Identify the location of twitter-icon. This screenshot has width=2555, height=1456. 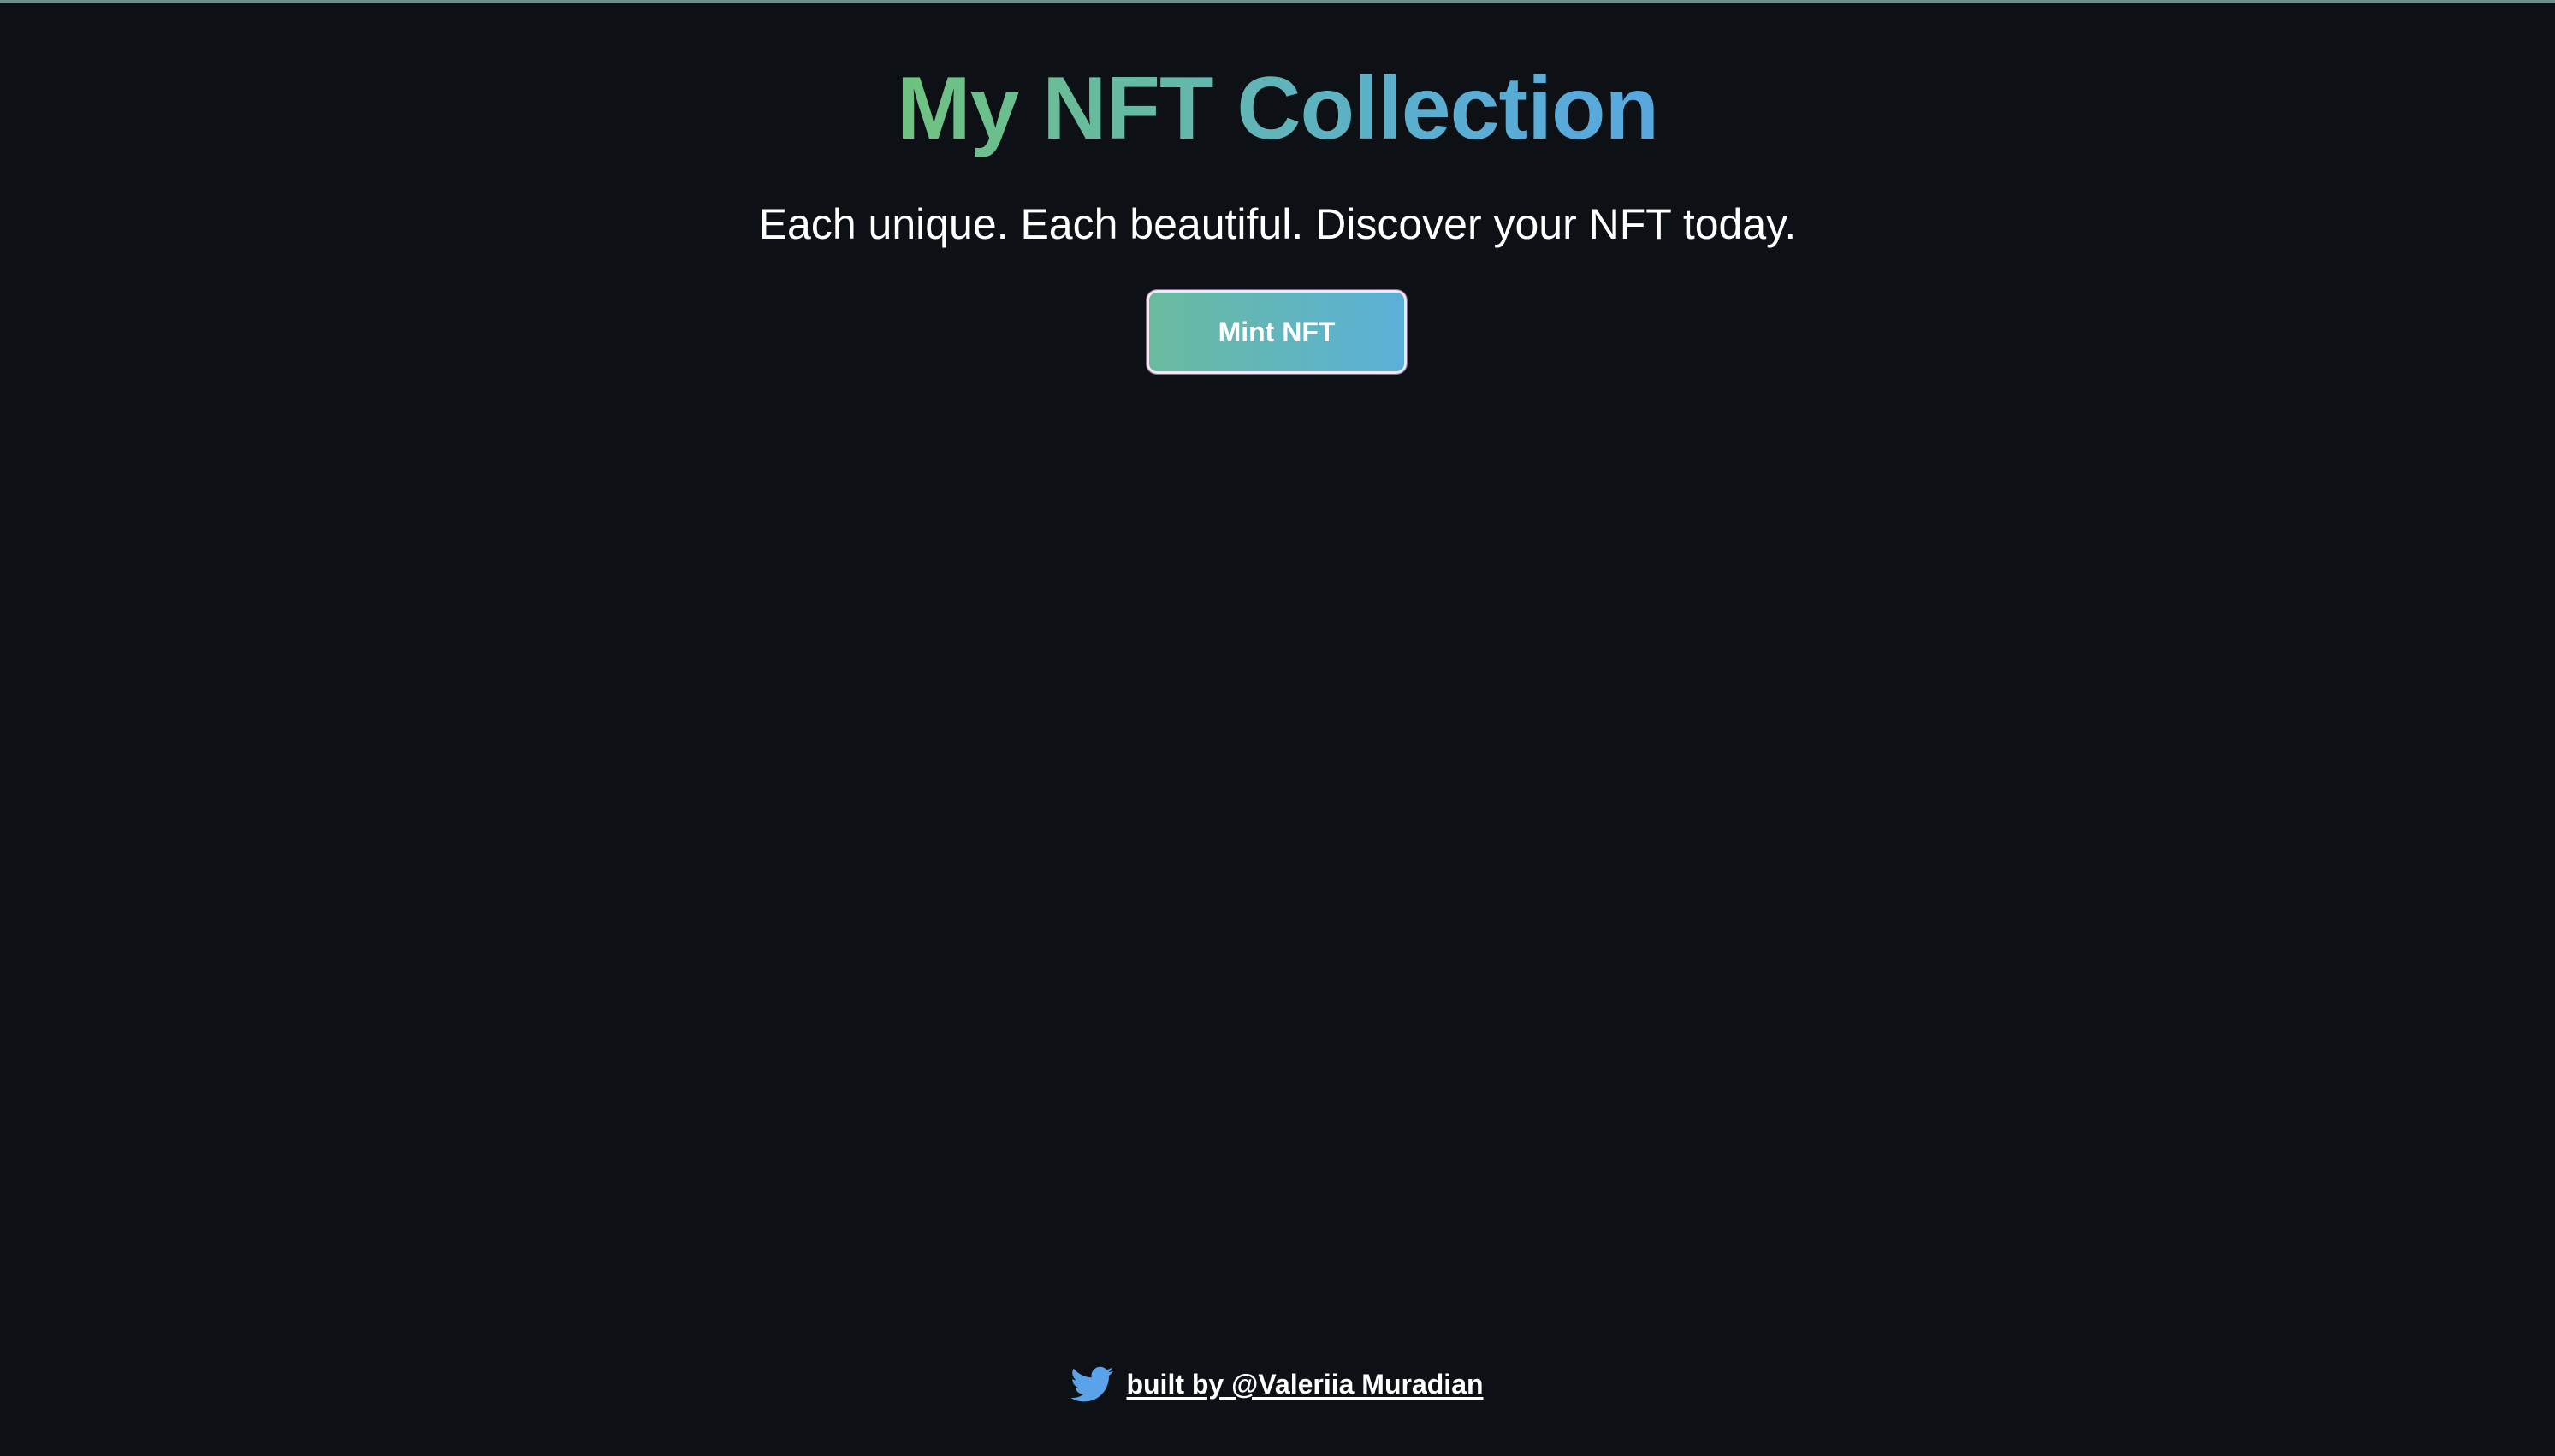
(1092, 1384).